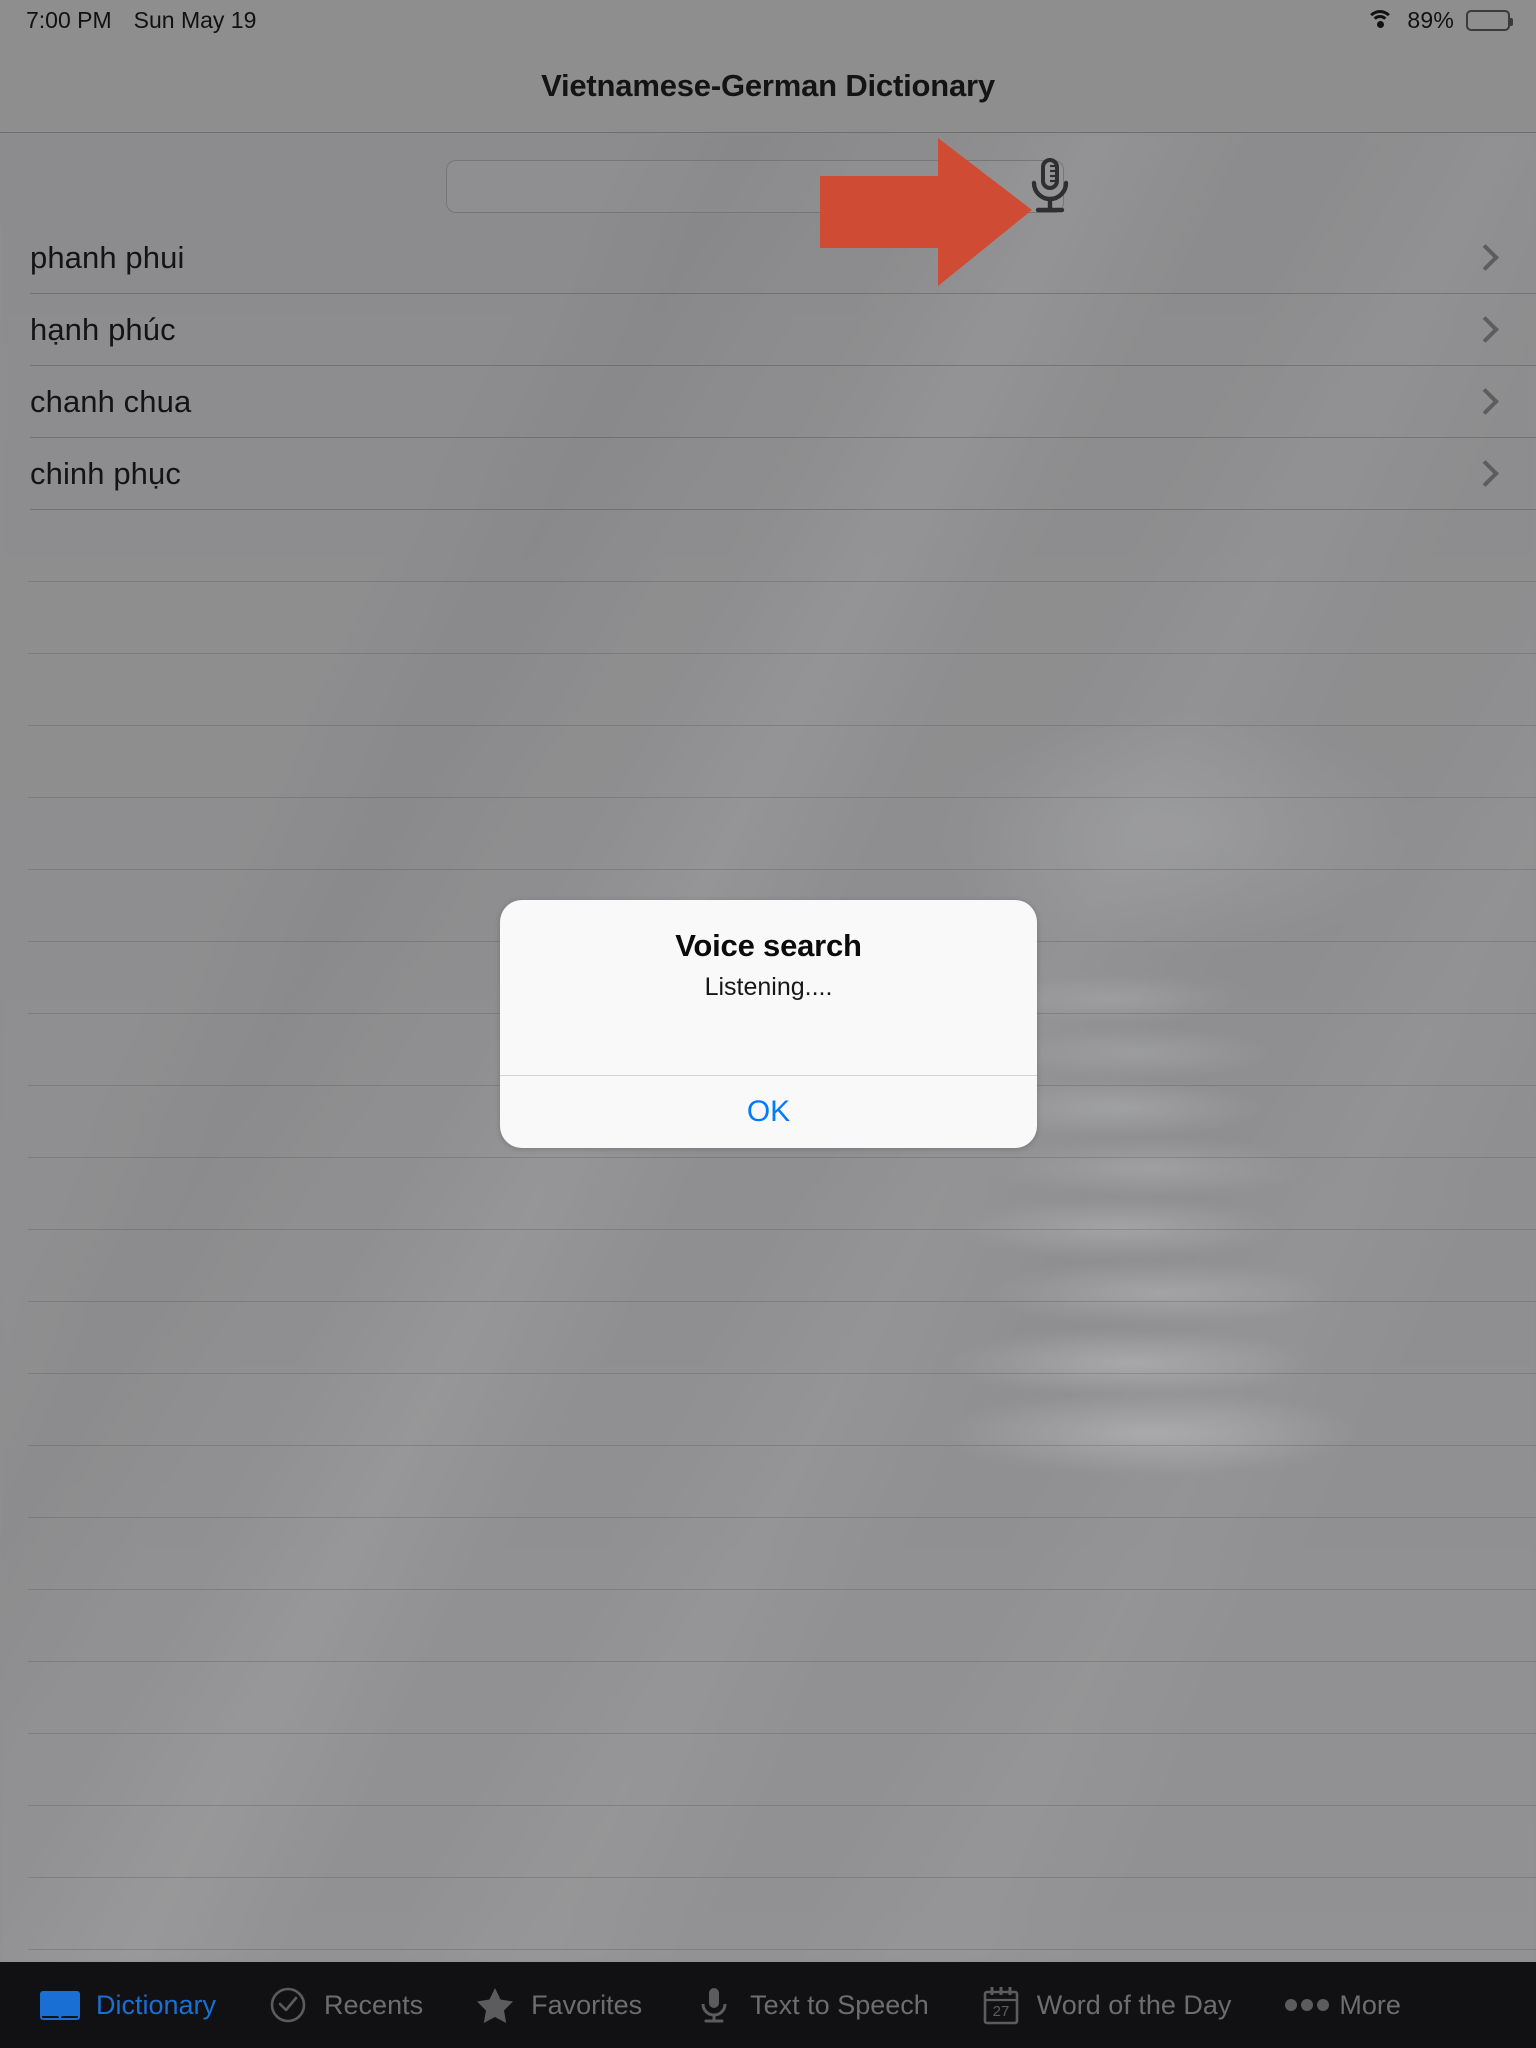 This screenshot has width=1536, height=2048. Describe the element at coordinates (111, 401) in the screenshot. I see `list-item-label: chanh chua` at that location.